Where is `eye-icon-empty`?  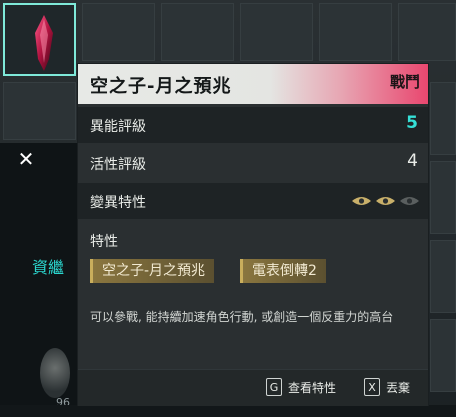 eye-icon-empty is located at coordinates (409, 201).